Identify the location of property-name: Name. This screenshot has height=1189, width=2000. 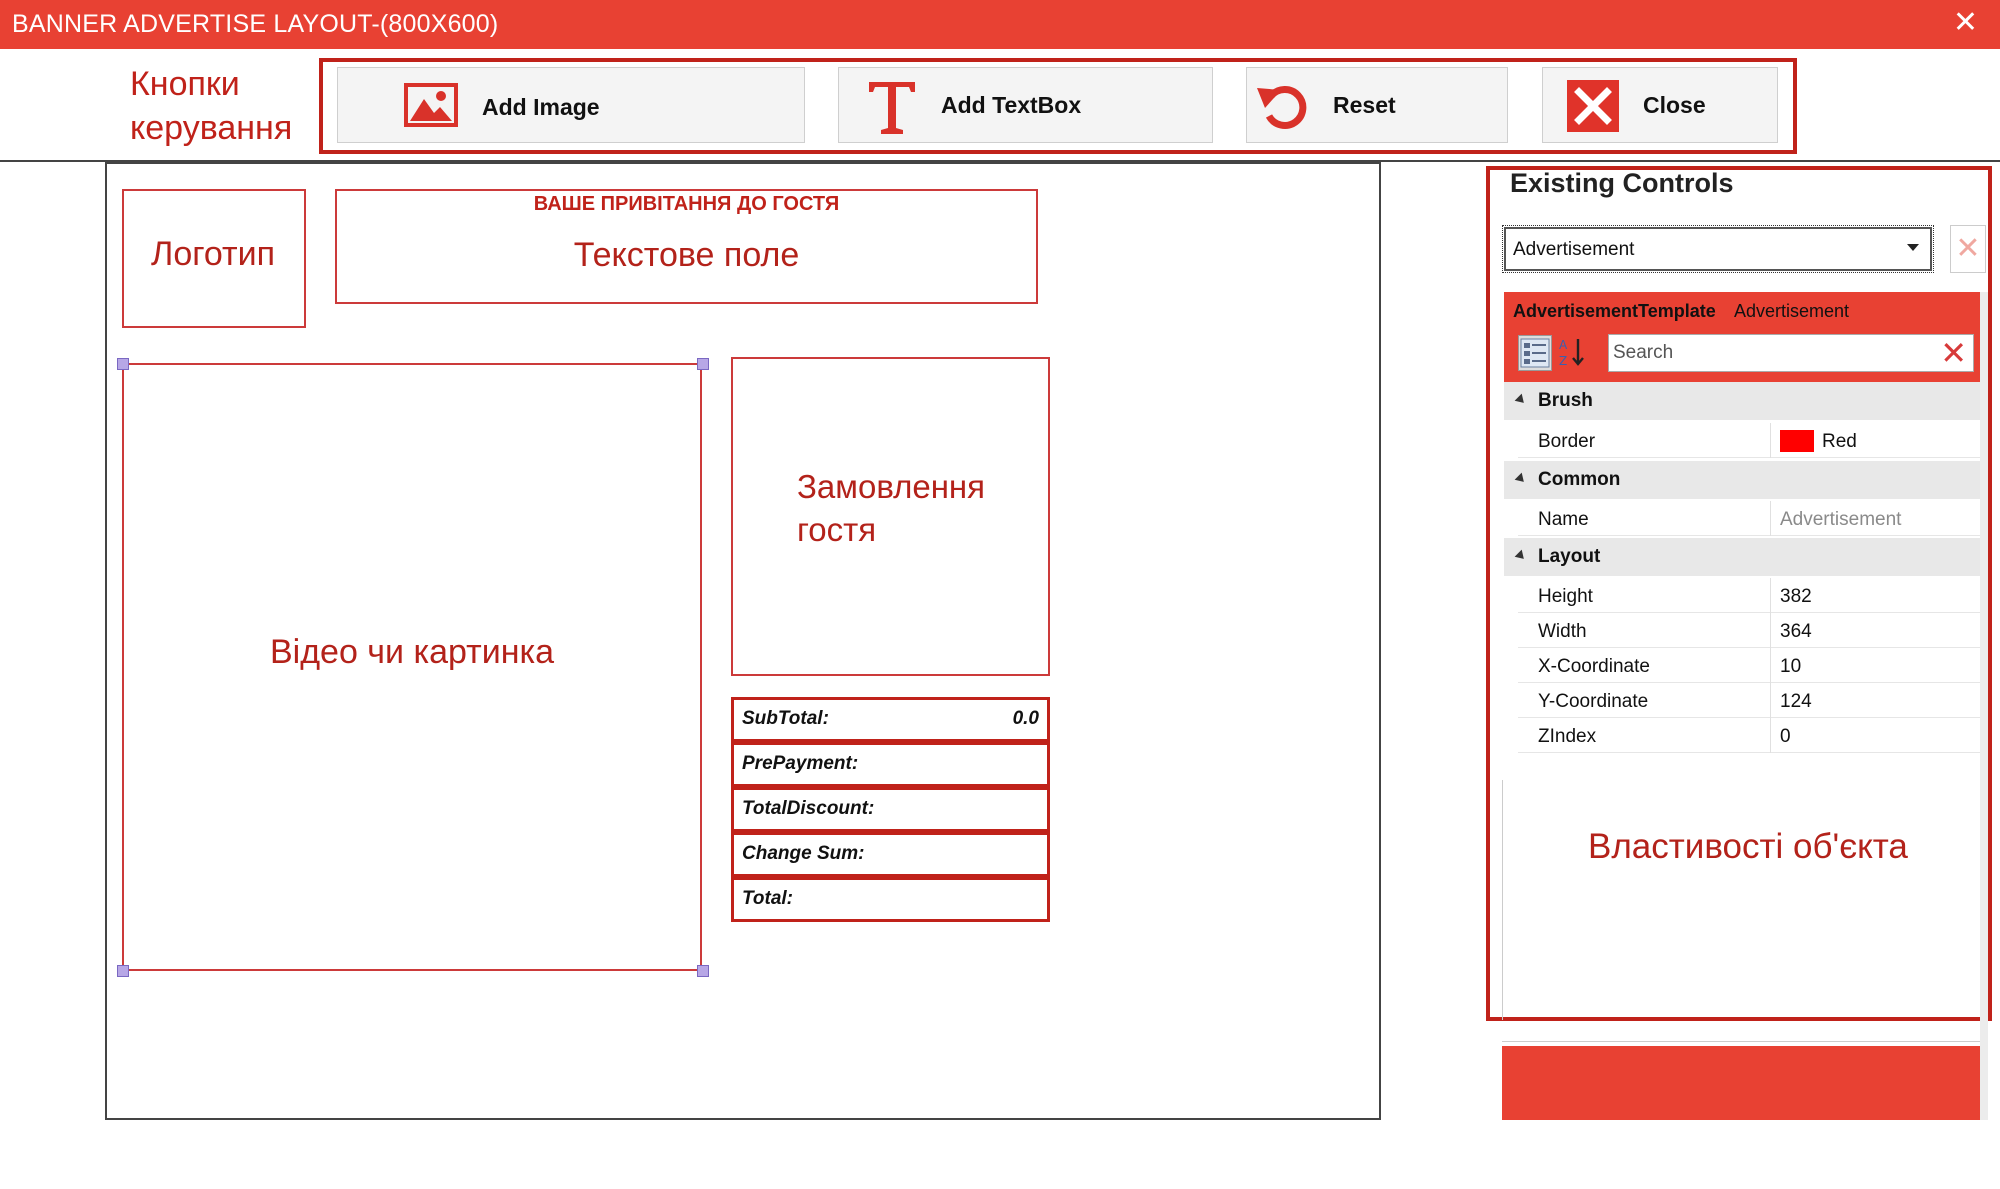
(1563, 519).